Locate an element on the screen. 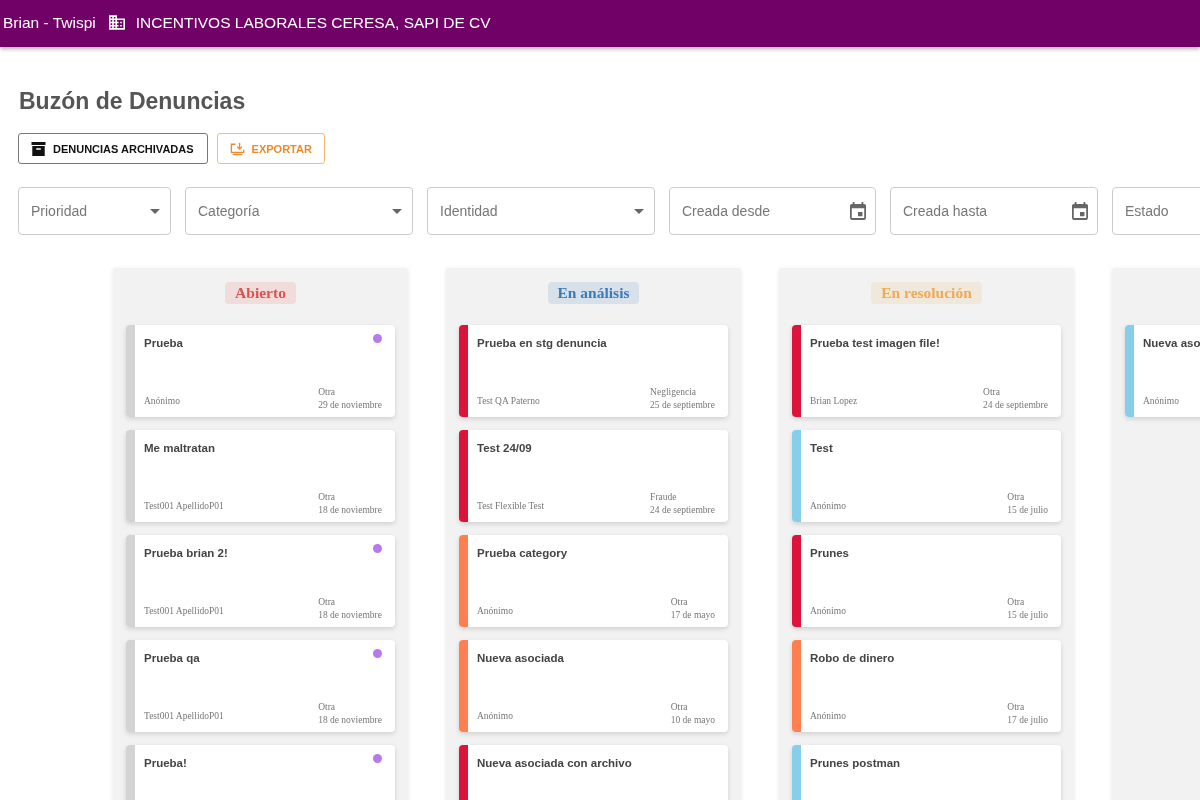 The width and height of the screenshot is (1200, 800). report-card: Prueba brian 2! Test001 ApellidoP01 Otra 18 de noviembre is located at coordinates (260, 581).